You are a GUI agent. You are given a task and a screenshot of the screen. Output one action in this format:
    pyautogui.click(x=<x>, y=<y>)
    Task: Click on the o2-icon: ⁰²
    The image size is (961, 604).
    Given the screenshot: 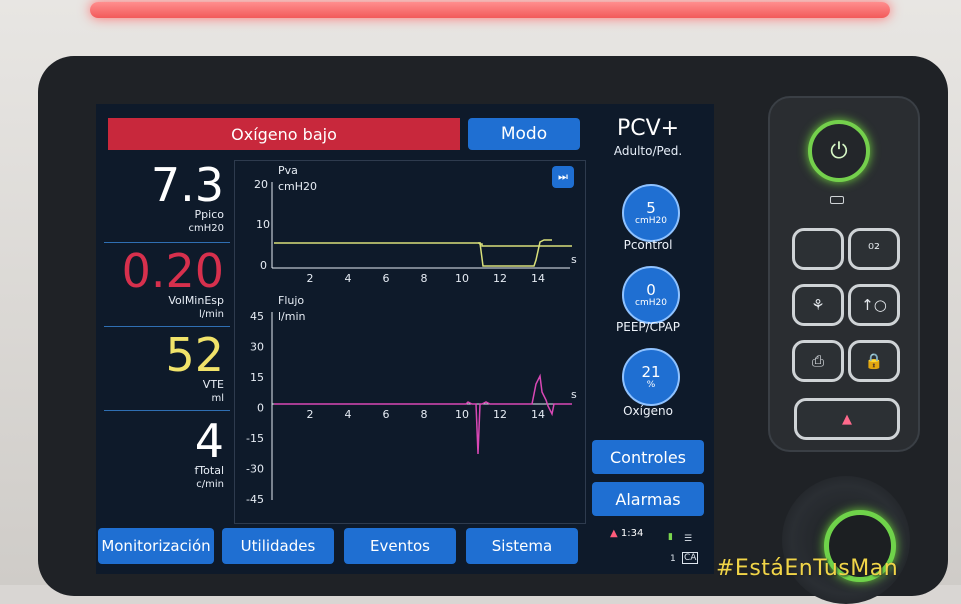 What is the action you would take?
    pyautogui.click(x=874, y=249)
    